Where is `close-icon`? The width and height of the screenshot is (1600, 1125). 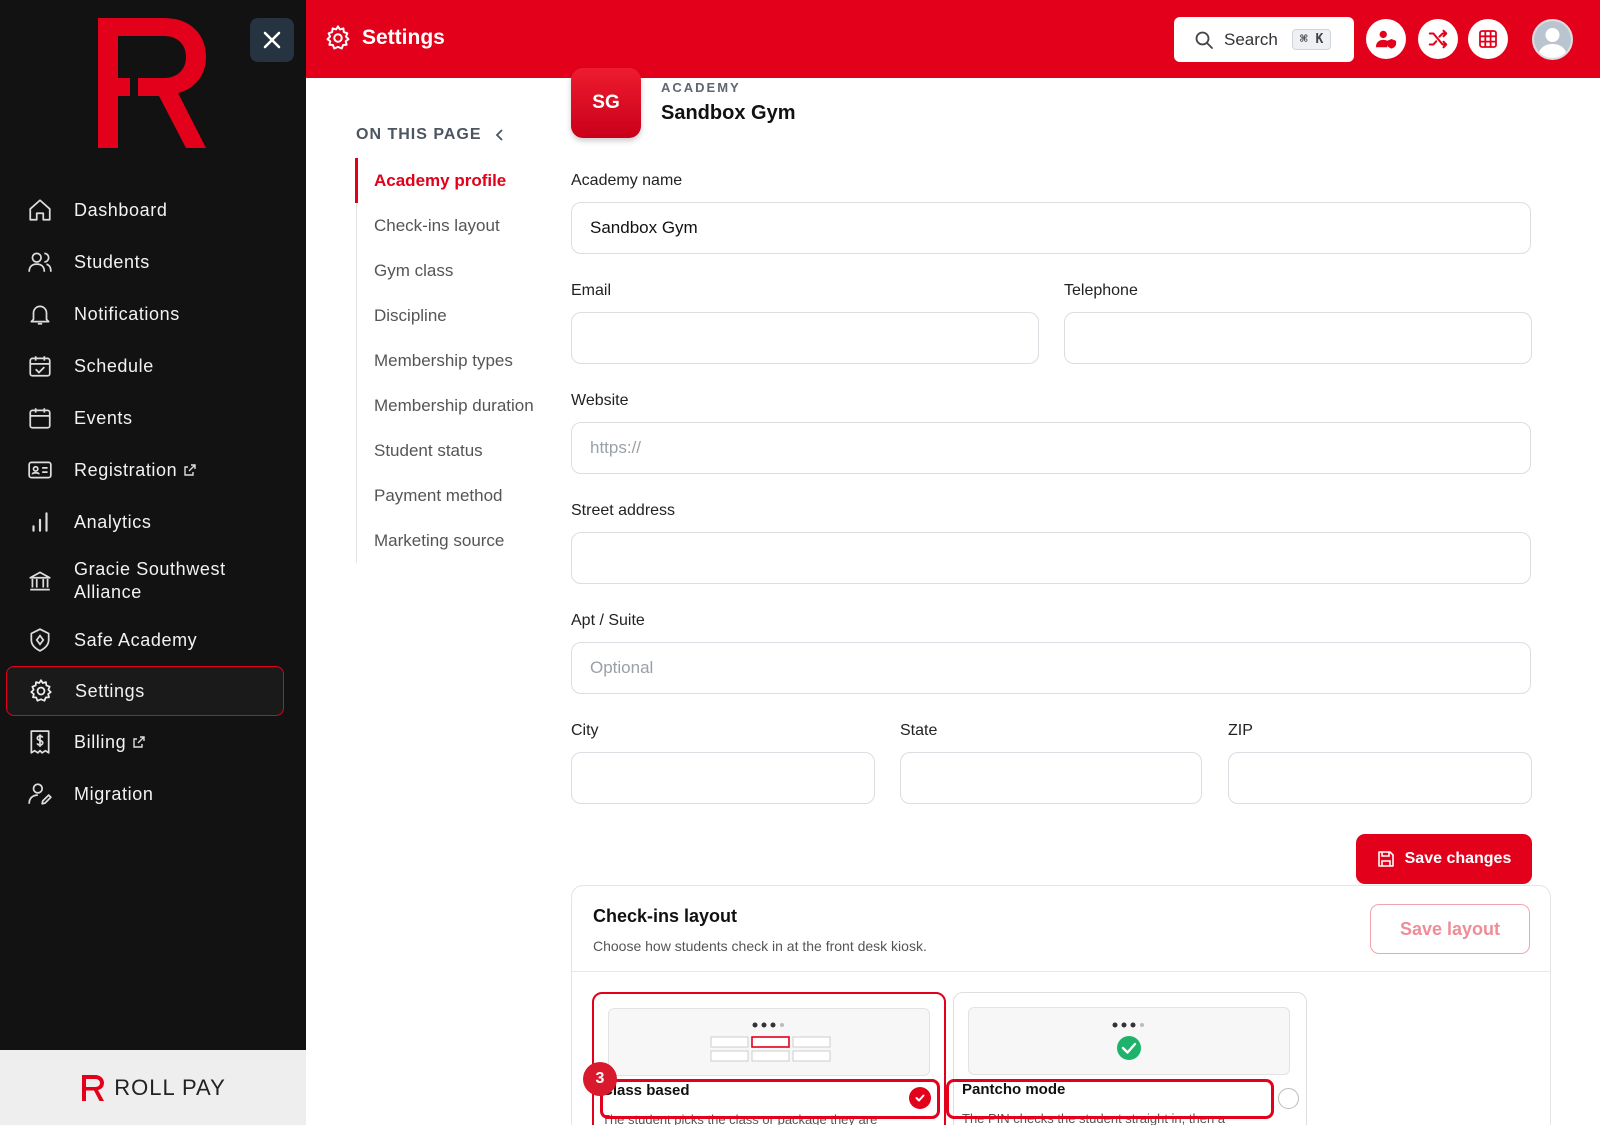 close-icon is located at coordinates (272, 40).